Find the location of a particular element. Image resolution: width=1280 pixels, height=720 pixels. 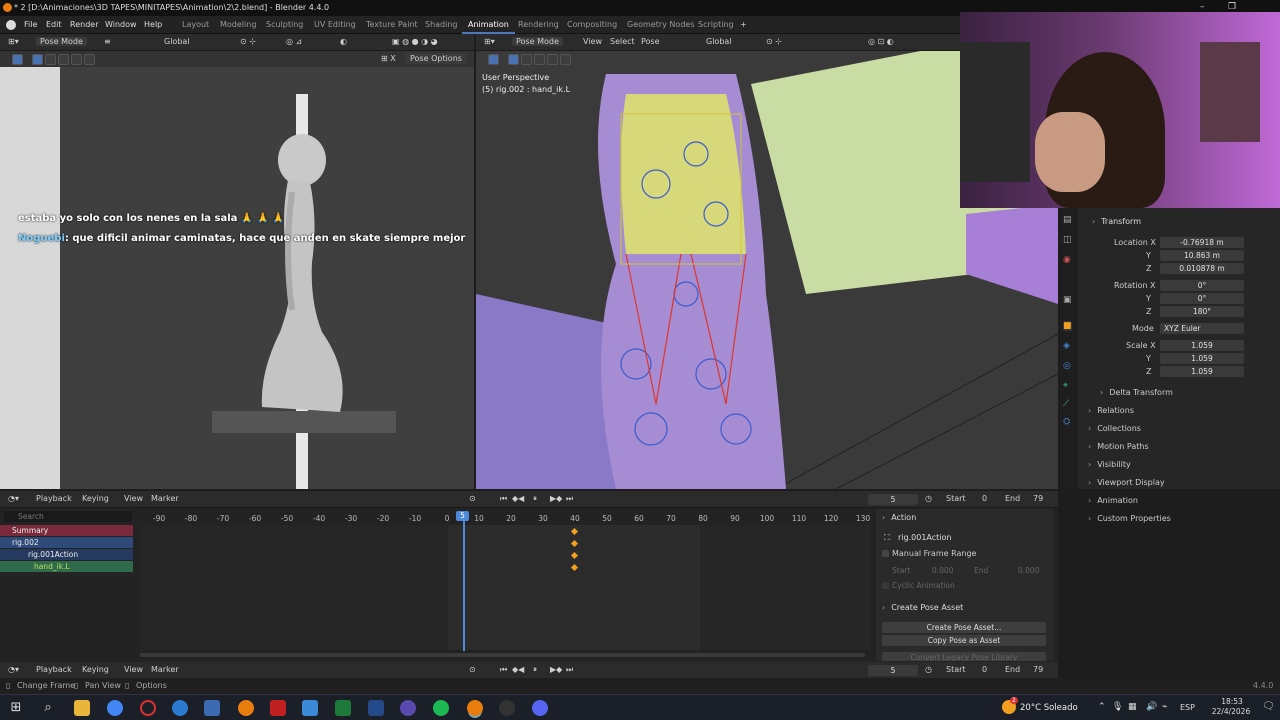

relations-section: Relations is located at coordinates (1111, 410).